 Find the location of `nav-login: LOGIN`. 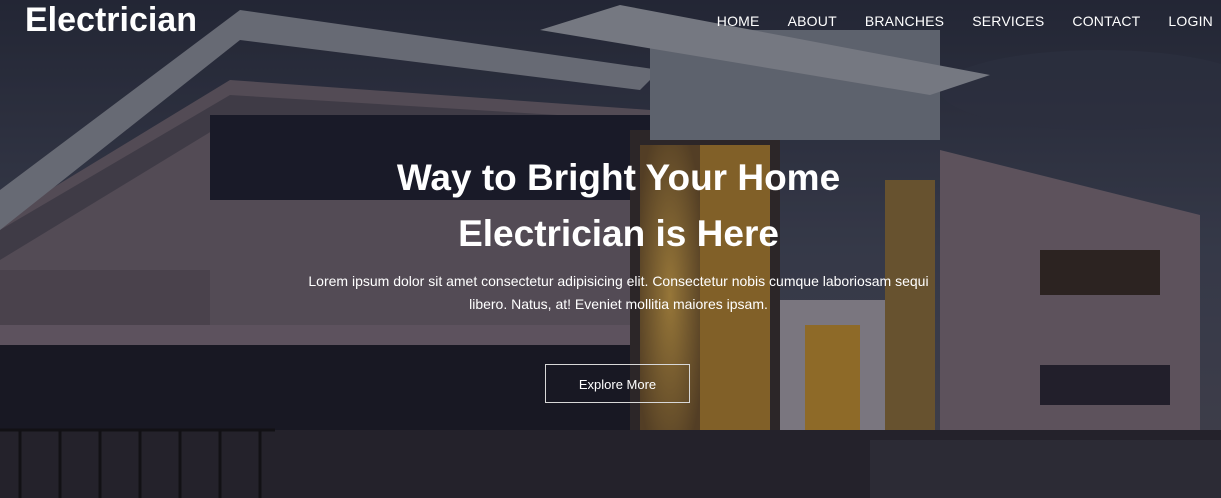

nav-login: LOGIN is located at coordinates (1190, 21).